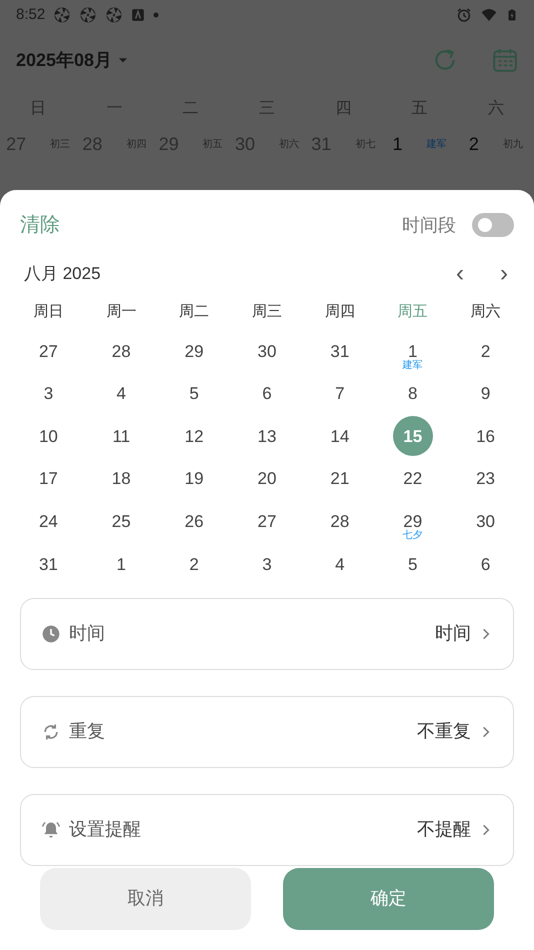 The width and height of the screenshot is (534, 950). Describe the element at coordinates (412, 535) in the screenshot. I see `festival-label: 七夕` at that location.